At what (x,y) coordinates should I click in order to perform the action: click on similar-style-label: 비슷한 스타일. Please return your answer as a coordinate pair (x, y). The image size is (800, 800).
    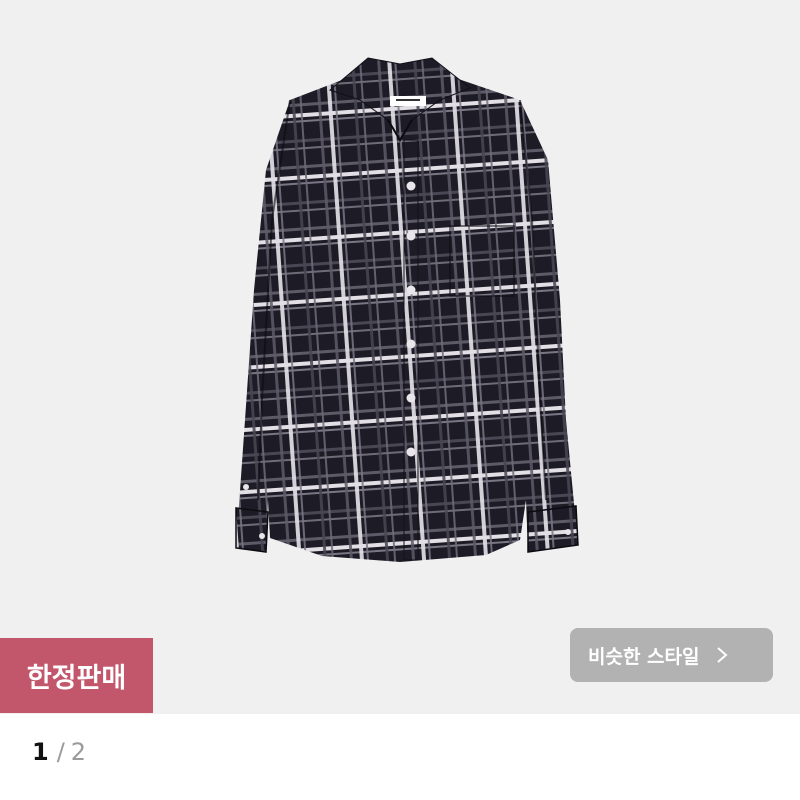
    Looking at the image, I should click on (644, 656).